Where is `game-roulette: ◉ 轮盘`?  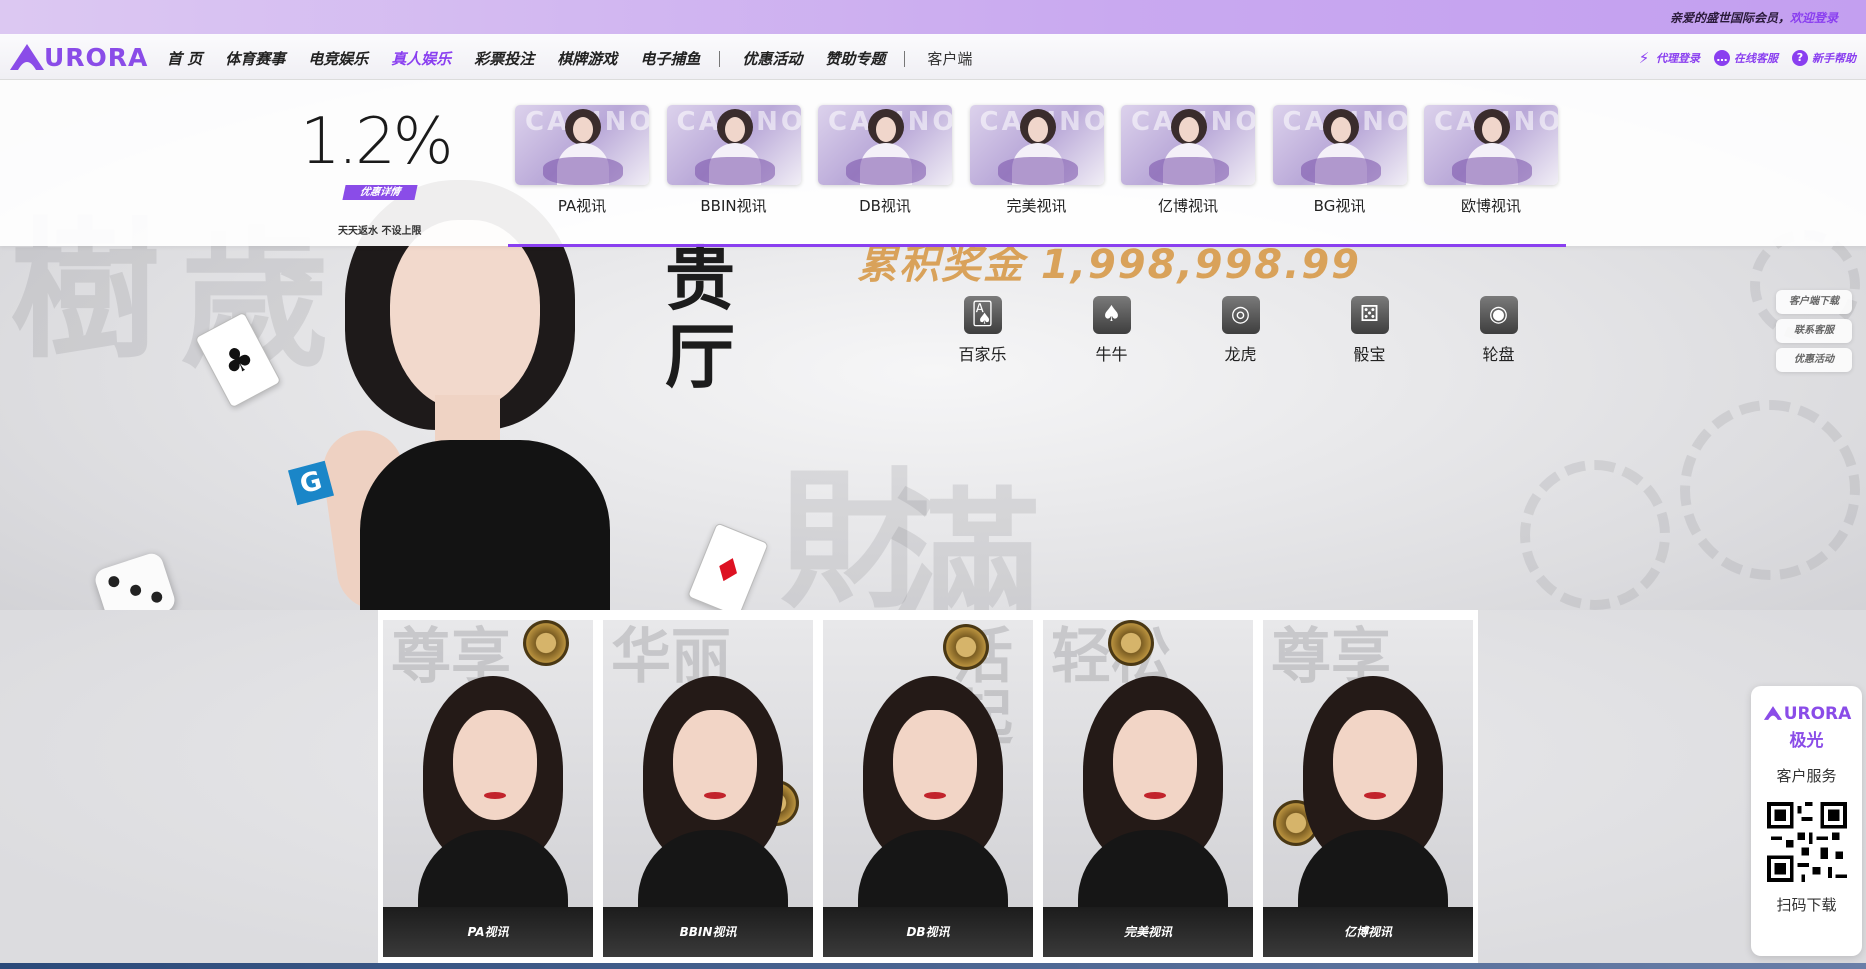 game-roulette: ◉ 轮盘 is located at coordinates (1498, 330).